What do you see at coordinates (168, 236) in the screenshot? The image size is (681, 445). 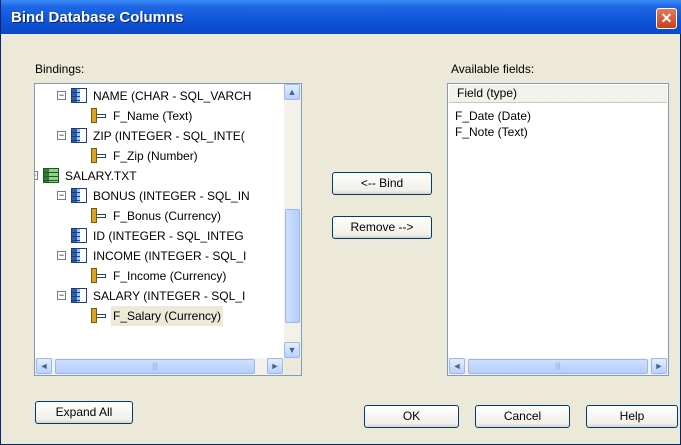 I see `tree-node-label: ID (INTEGER - SQL_INTEG` at bounding box center [168, 236].